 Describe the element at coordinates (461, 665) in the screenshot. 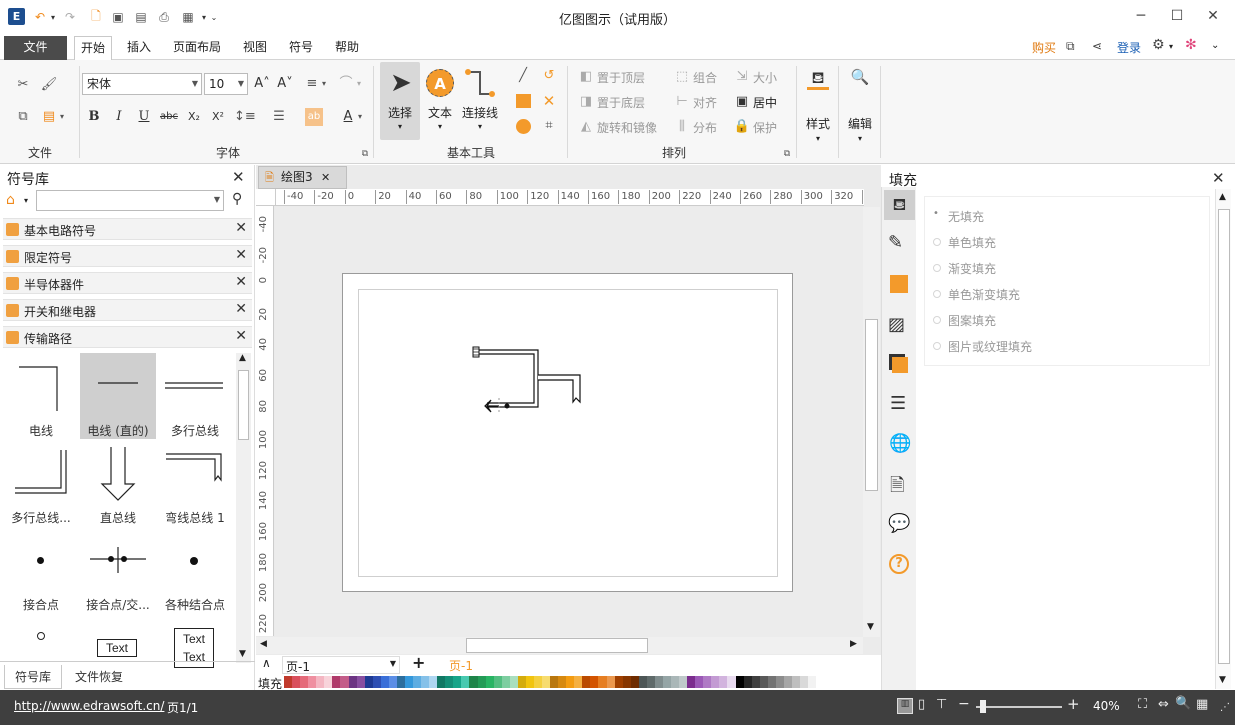

I see `page-tab-active: 页-1` at that location.